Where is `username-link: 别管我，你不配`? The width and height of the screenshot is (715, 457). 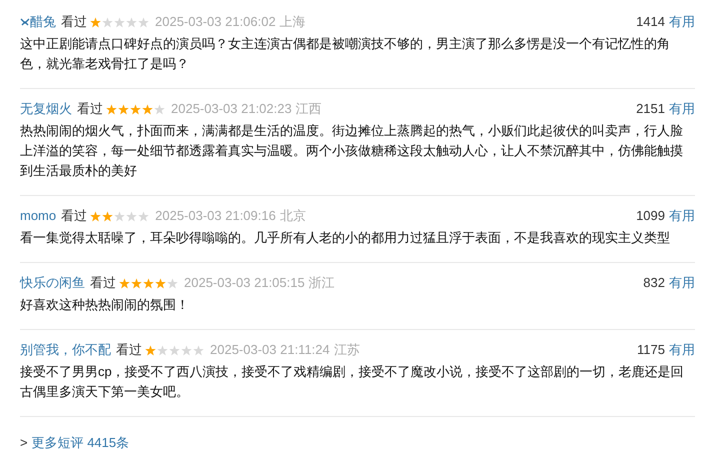
username-link: 别管我，你不配 is located at coordinates (65, 350).